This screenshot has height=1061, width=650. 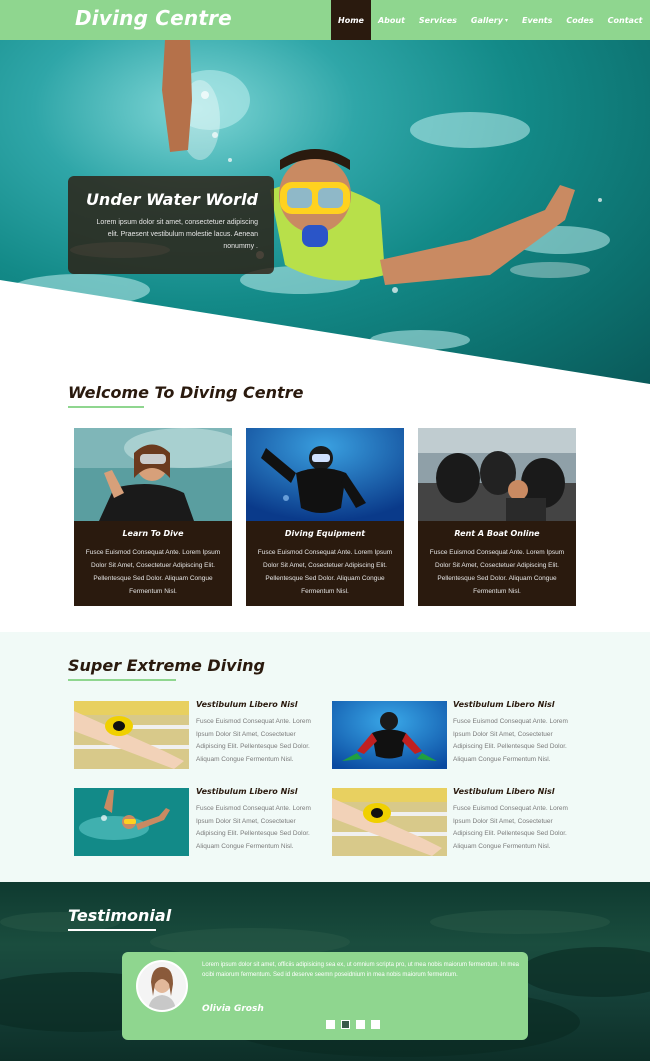 I want to click on nav-gallery-label: Gallery, so click(x=486, y=20).